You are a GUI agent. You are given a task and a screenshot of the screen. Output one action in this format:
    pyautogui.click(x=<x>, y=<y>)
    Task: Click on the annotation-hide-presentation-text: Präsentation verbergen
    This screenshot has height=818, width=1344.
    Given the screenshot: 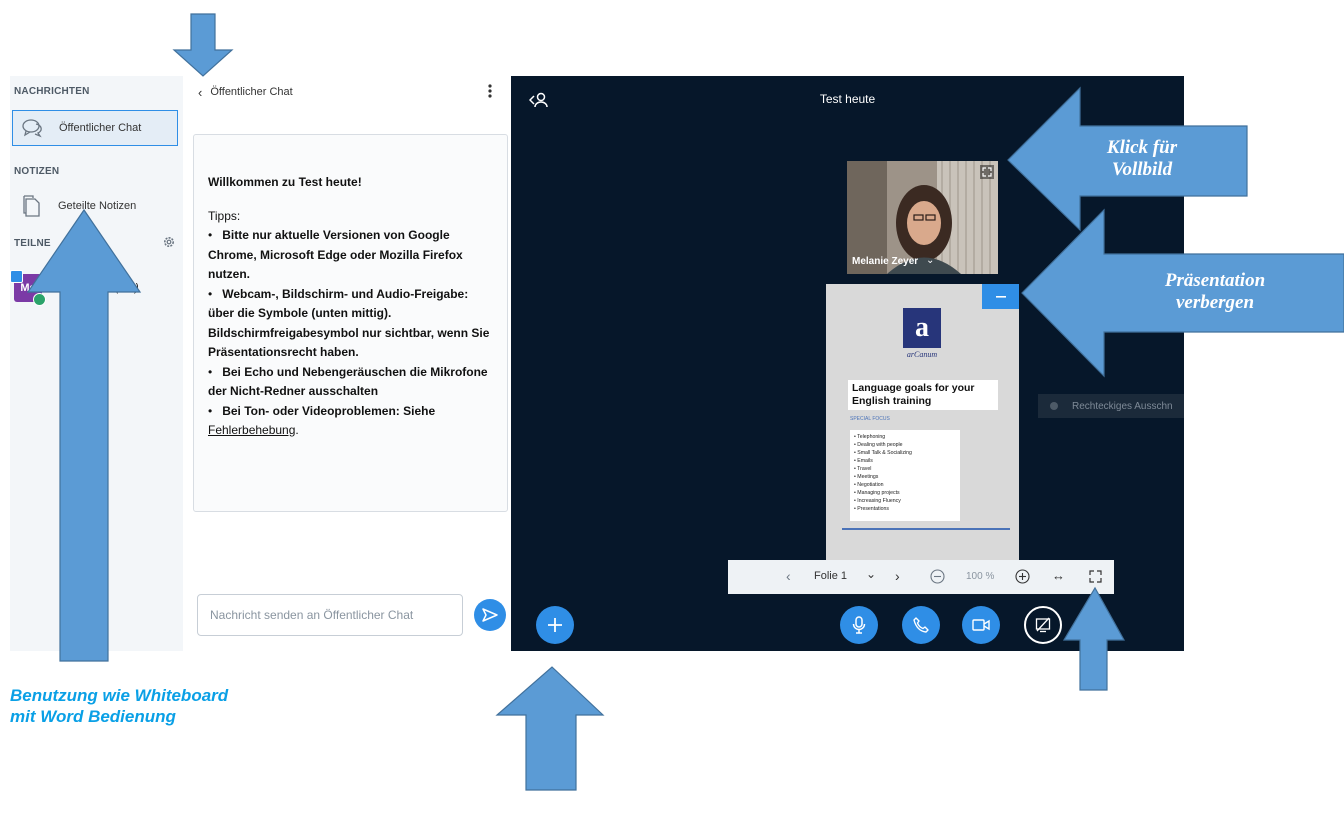 What is the action you would take?
    pyautogui.click(x=1215, y=291)
    